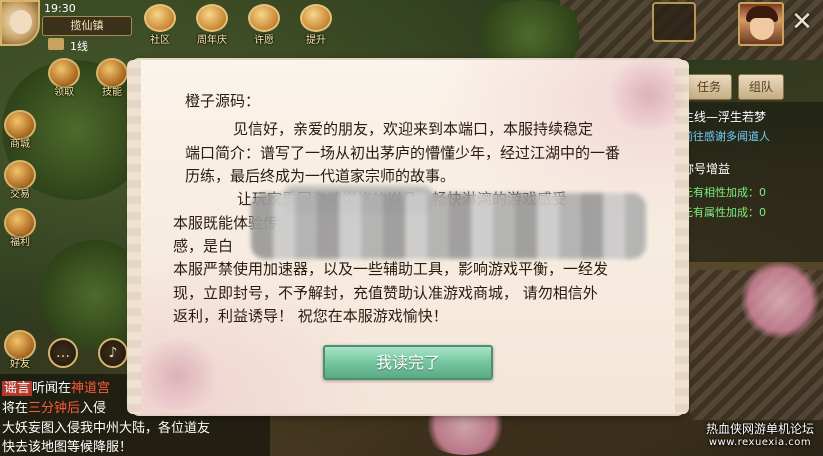 Image resolution: width=823 pixels, height=456 pixels. What do you see at coordinates (724, 117) in the screenshot?
I see `quest-title: 主线—浮生若梦` at bounding box center [724, 117].